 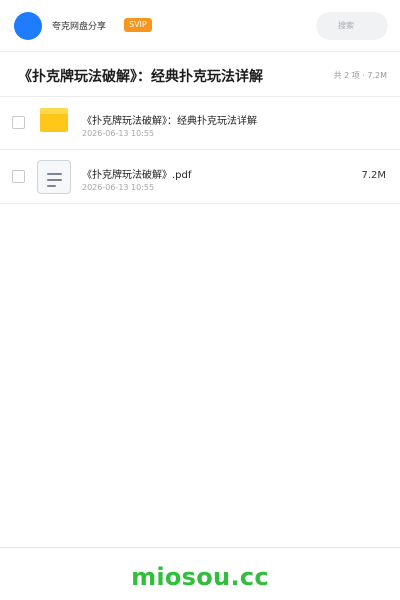 I want to click on folder-body, so click(x=54, y=123).